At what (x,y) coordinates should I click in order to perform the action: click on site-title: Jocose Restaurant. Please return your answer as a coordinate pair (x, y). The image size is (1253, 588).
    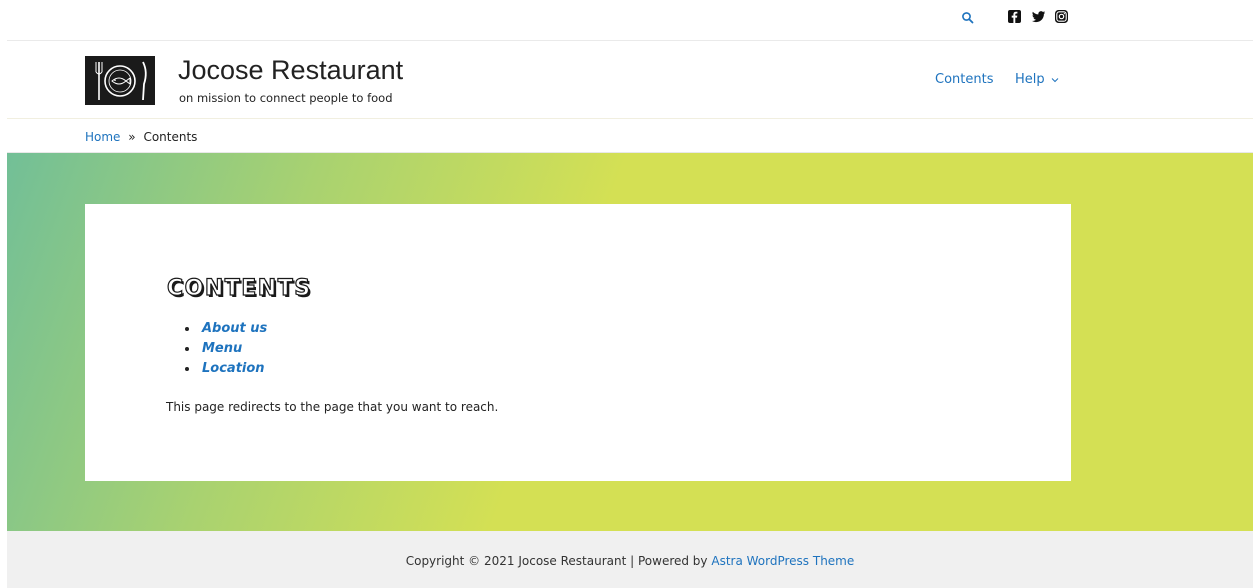
    Looking at the image, I should click on (290, 70).